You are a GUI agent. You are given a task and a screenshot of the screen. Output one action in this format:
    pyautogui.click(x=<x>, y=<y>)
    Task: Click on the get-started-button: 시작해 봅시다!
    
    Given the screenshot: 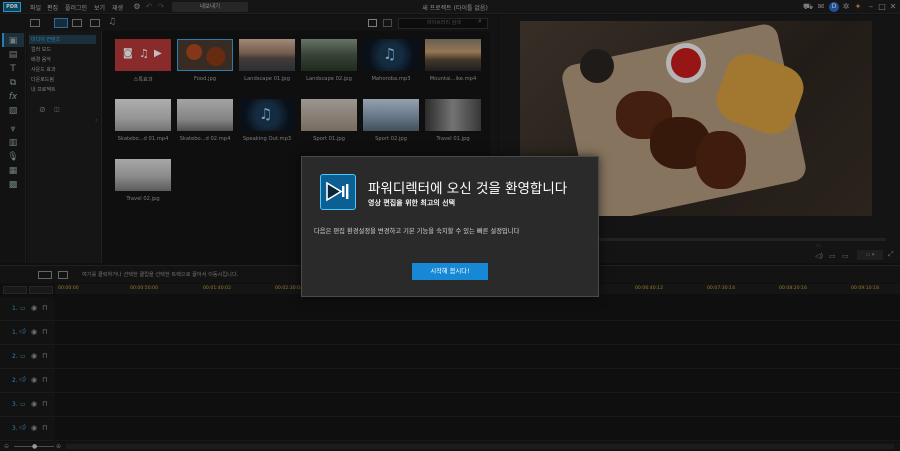 What is the action you would take?
    pyautogui.click(x=450, y=271)
    